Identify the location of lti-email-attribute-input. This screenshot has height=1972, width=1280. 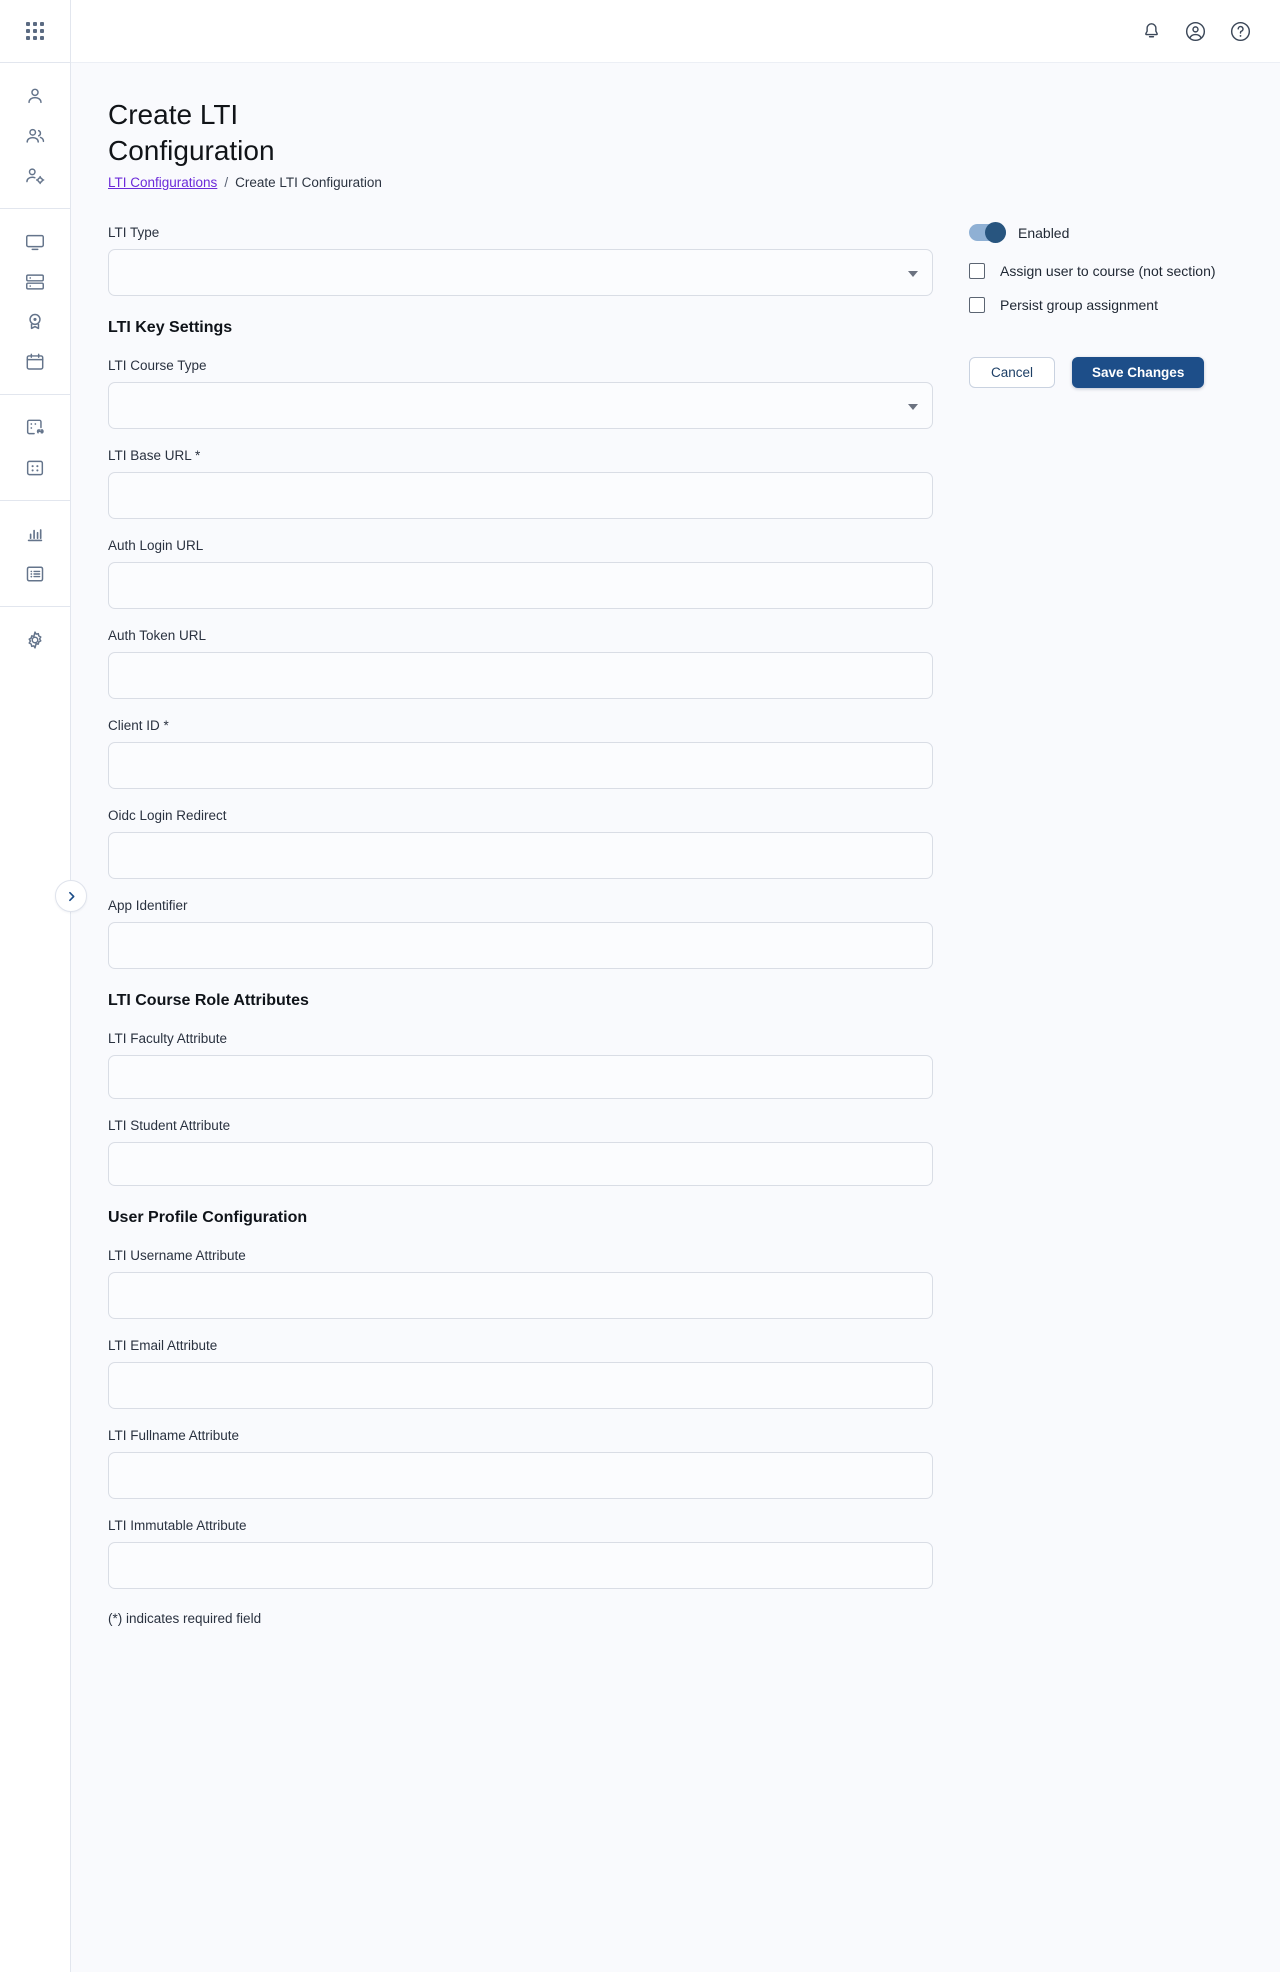
(520, 1385).